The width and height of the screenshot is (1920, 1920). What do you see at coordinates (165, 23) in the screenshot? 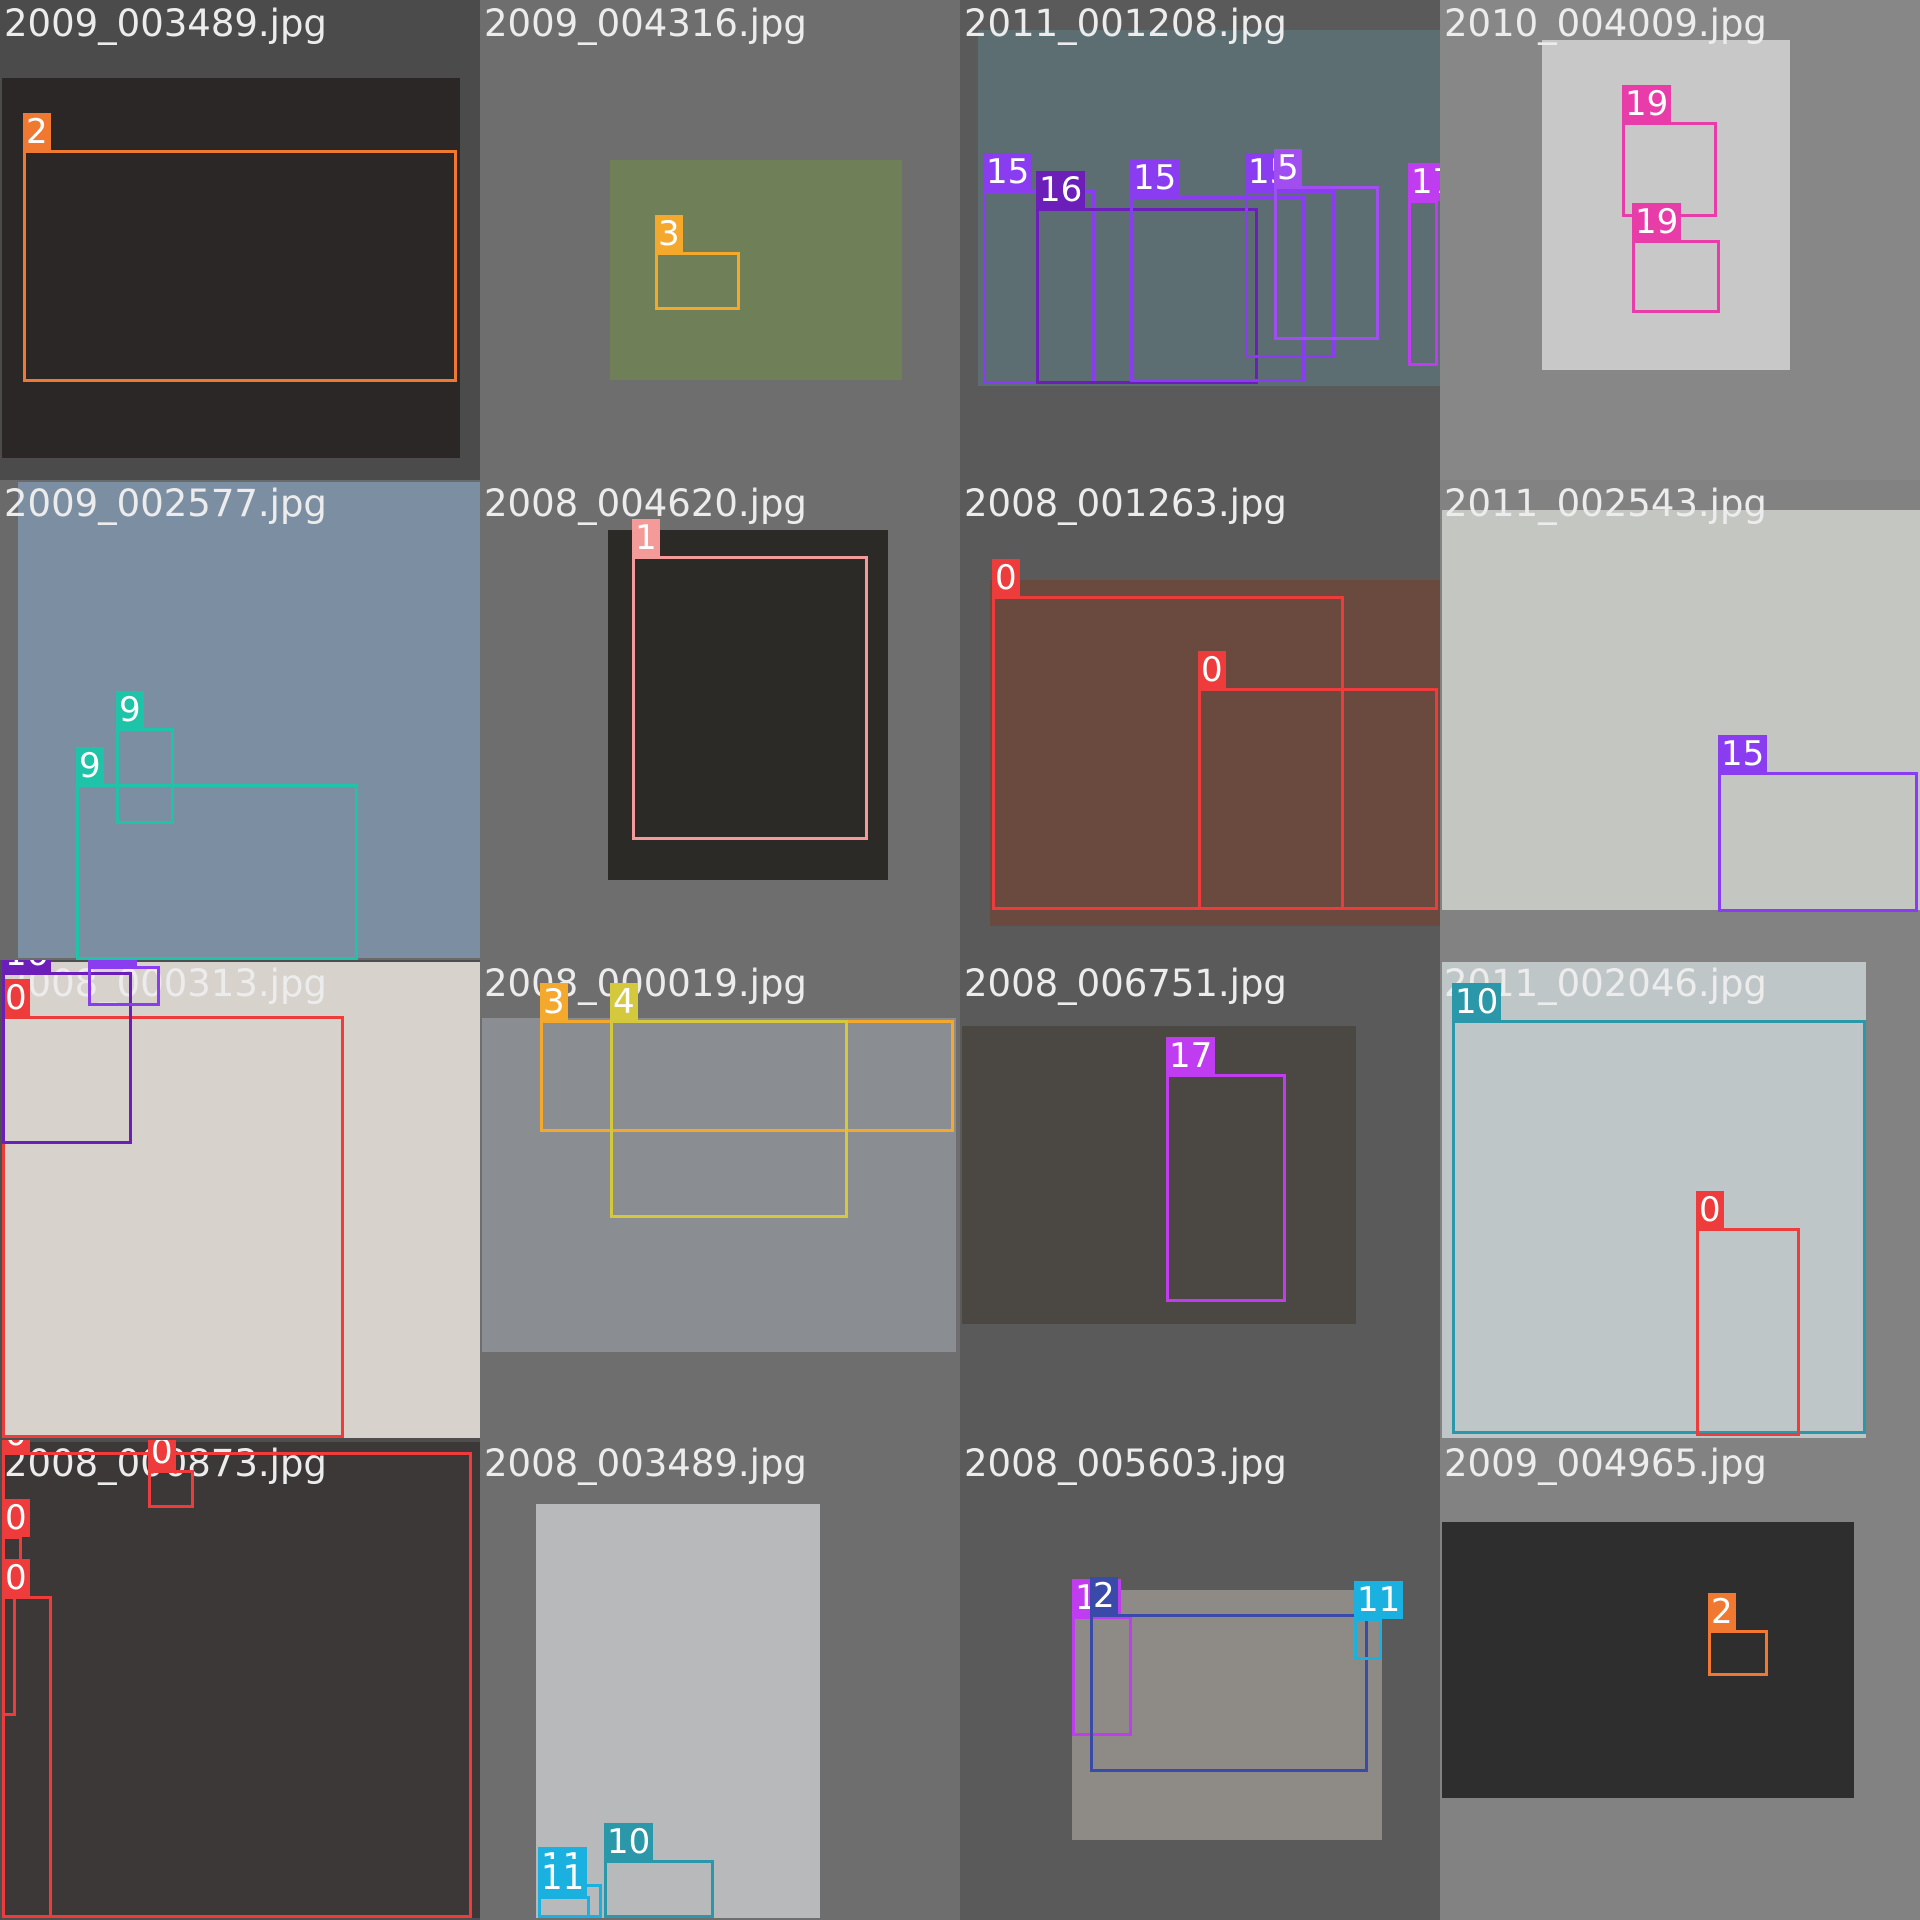
I see `filename-label: 2009_003489.jpg` at bounding box center [165, 23].